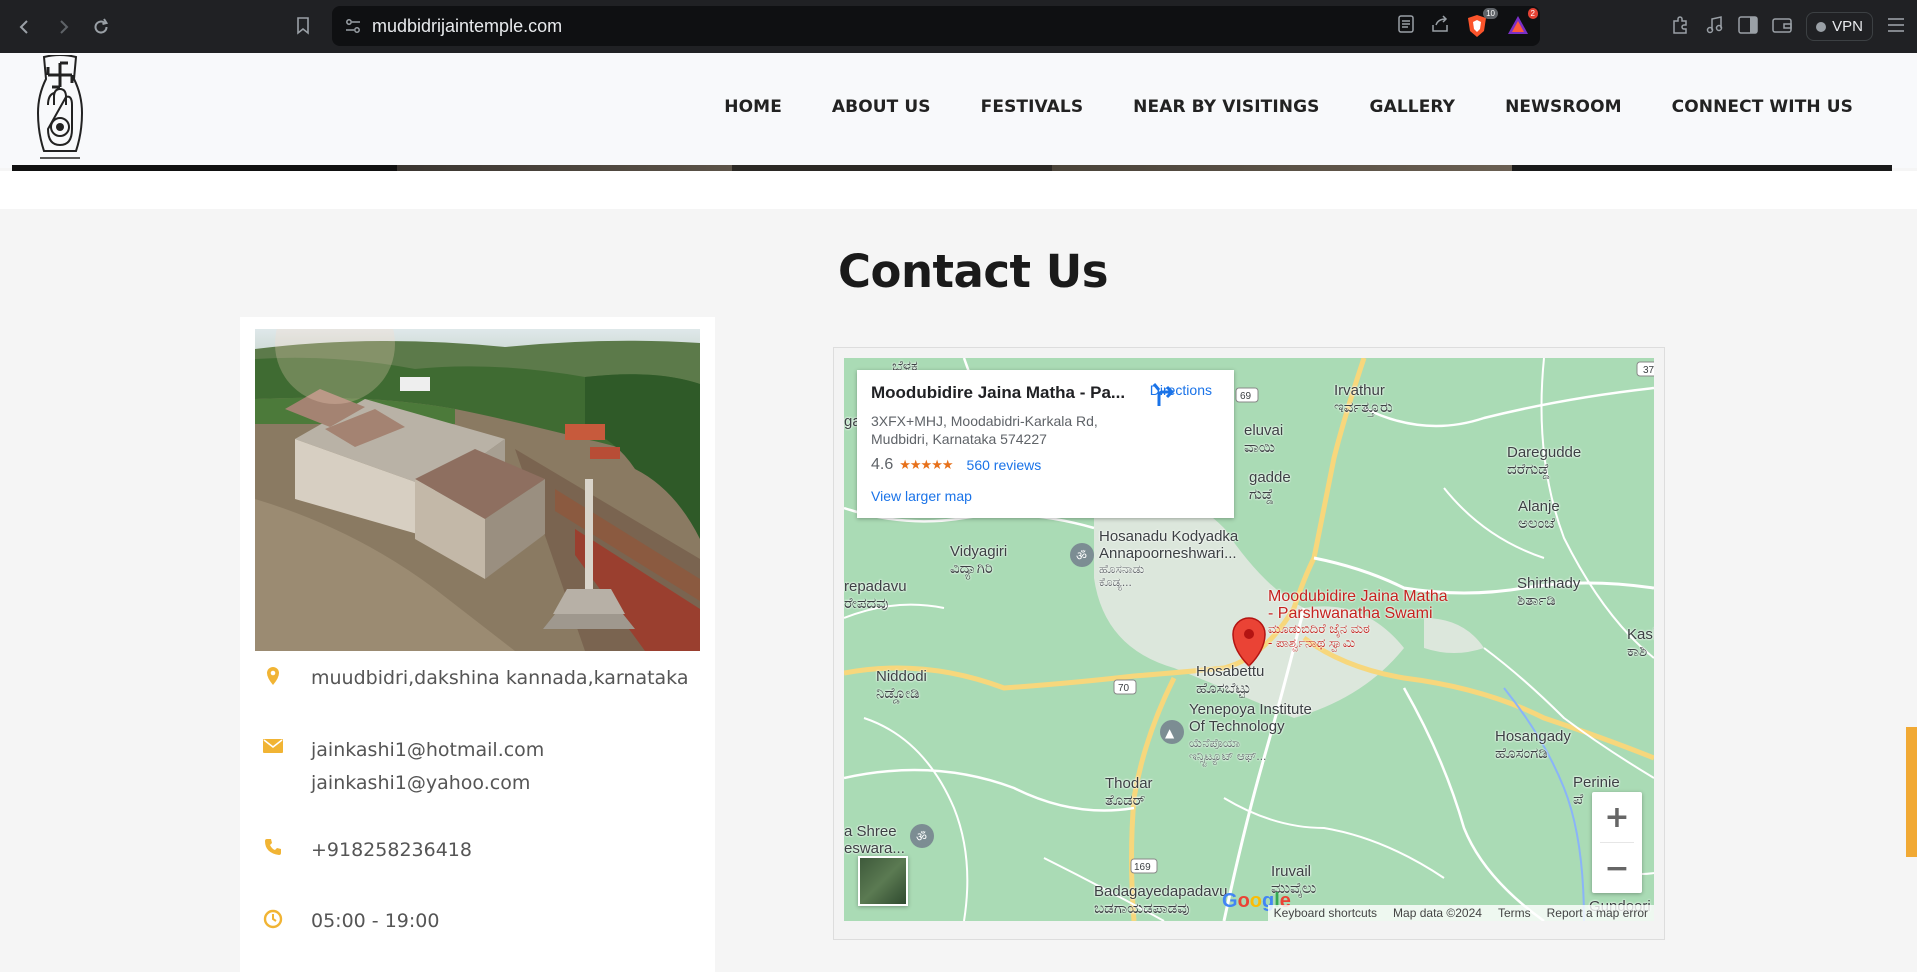 The image size is (1917, 972). What do you see at coordinates (1161, 900) in the screenshot?
I see `map-label-badagayedapadavu: Badagayedapadavu ಬಡಗಾಯಡಪಾಡವು` at bounding box center [1161, 900].